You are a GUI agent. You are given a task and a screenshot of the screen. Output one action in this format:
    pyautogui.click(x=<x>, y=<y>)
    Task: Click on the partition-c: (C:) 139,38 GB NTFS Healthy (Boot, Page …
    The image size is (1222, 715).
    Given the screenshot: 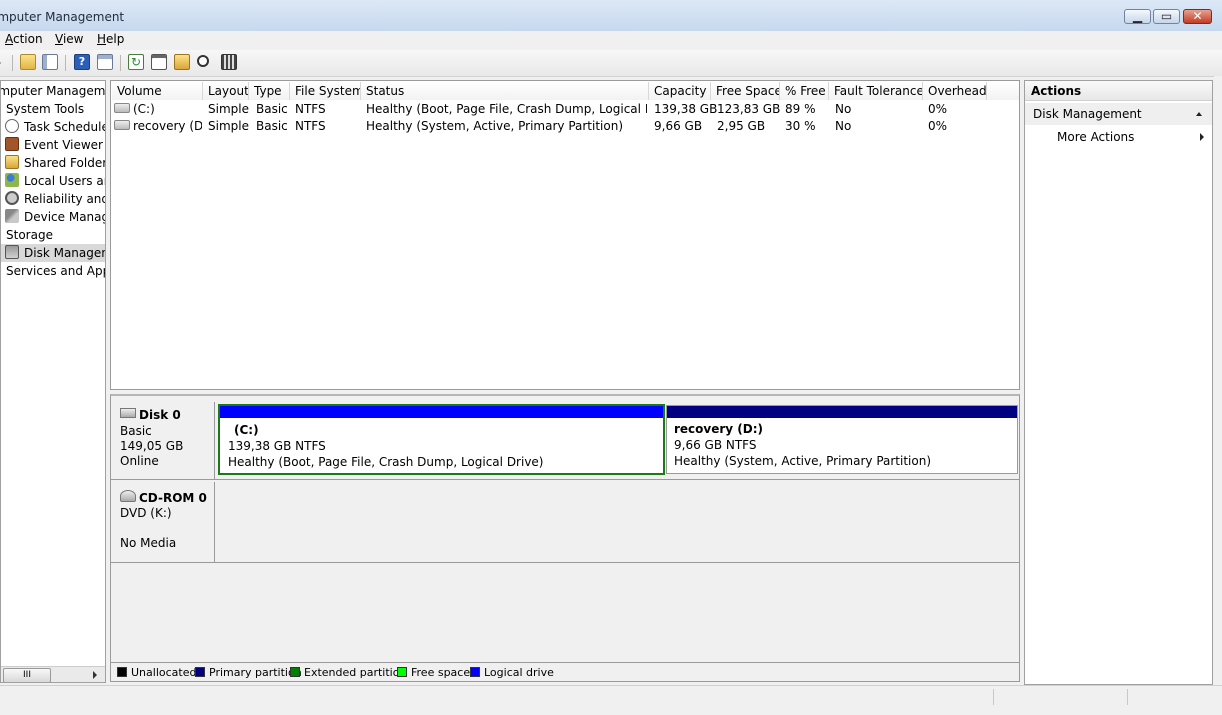 What is the action you would take?
    pyautogui.click(x=441, y=439)
    